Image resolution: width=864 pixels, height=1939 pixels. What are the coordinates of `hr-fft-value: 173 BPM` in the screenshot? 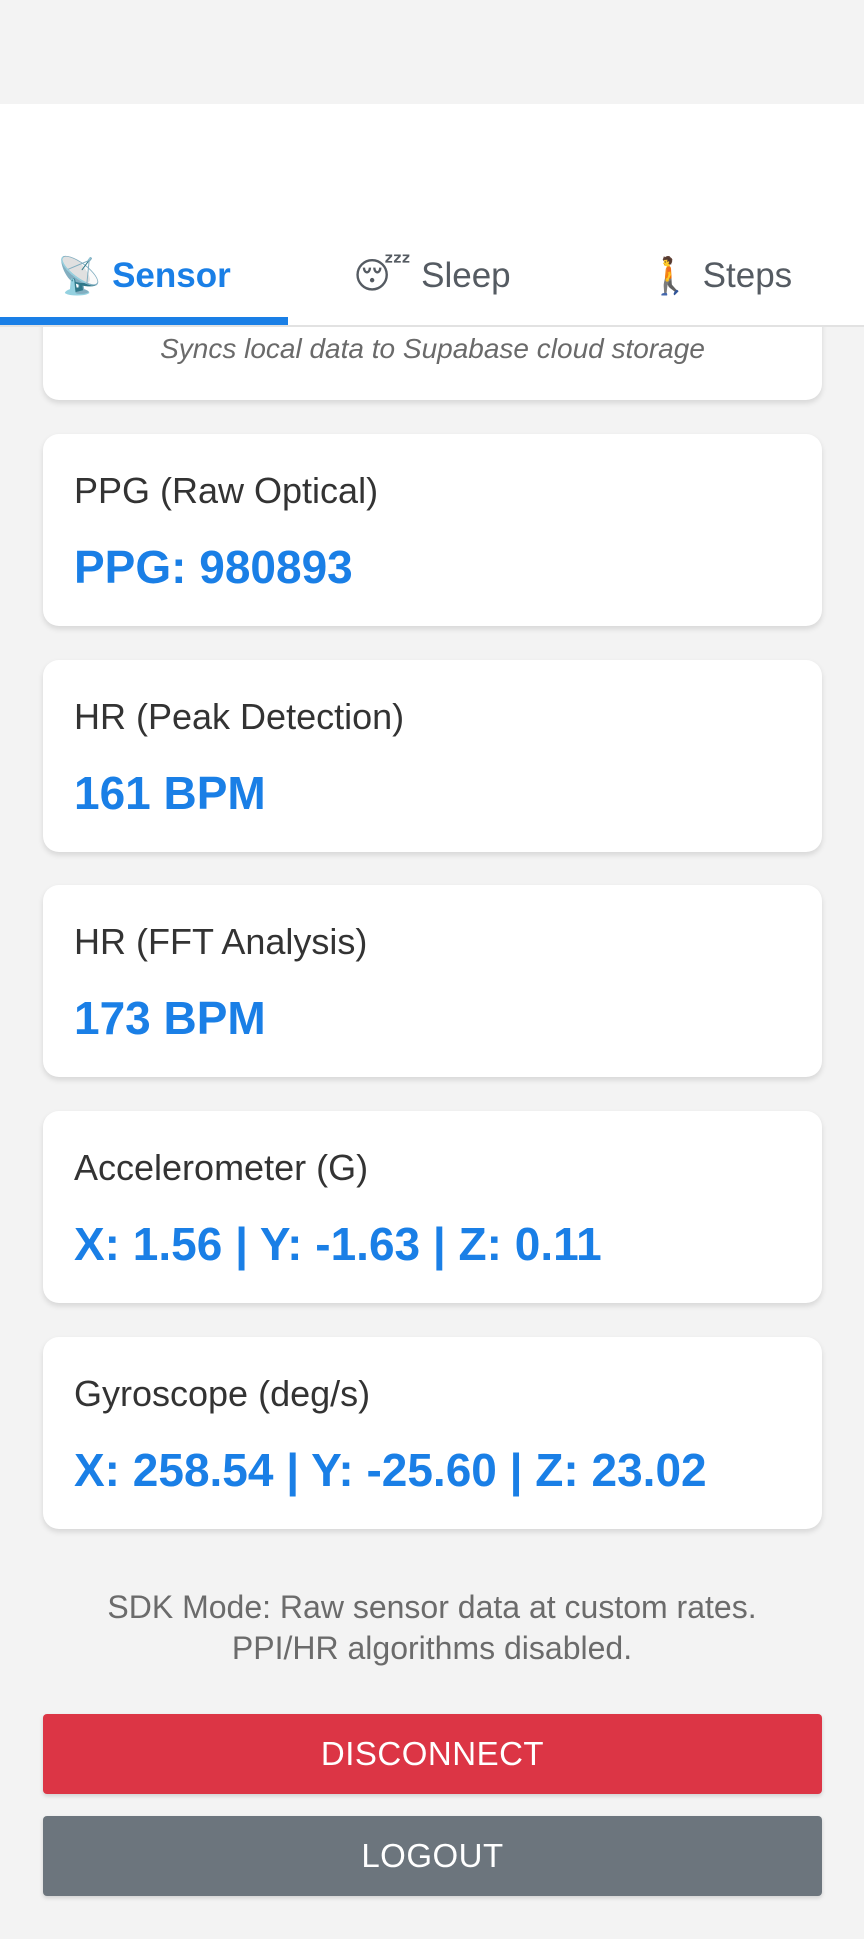 It's located at (170, 1018).